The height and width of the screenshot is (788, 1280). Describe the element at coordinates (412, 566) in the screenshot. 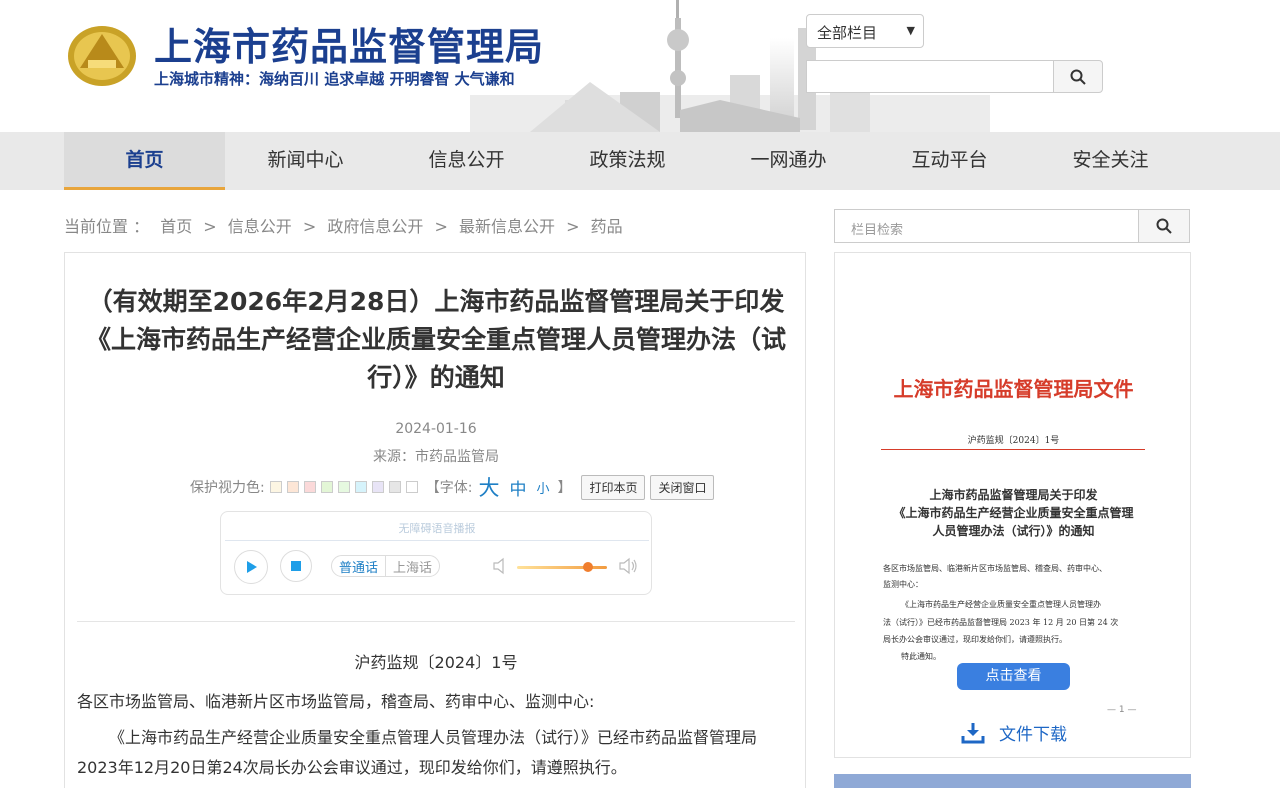

I see `lang-shanghai: 上海话` at that location.